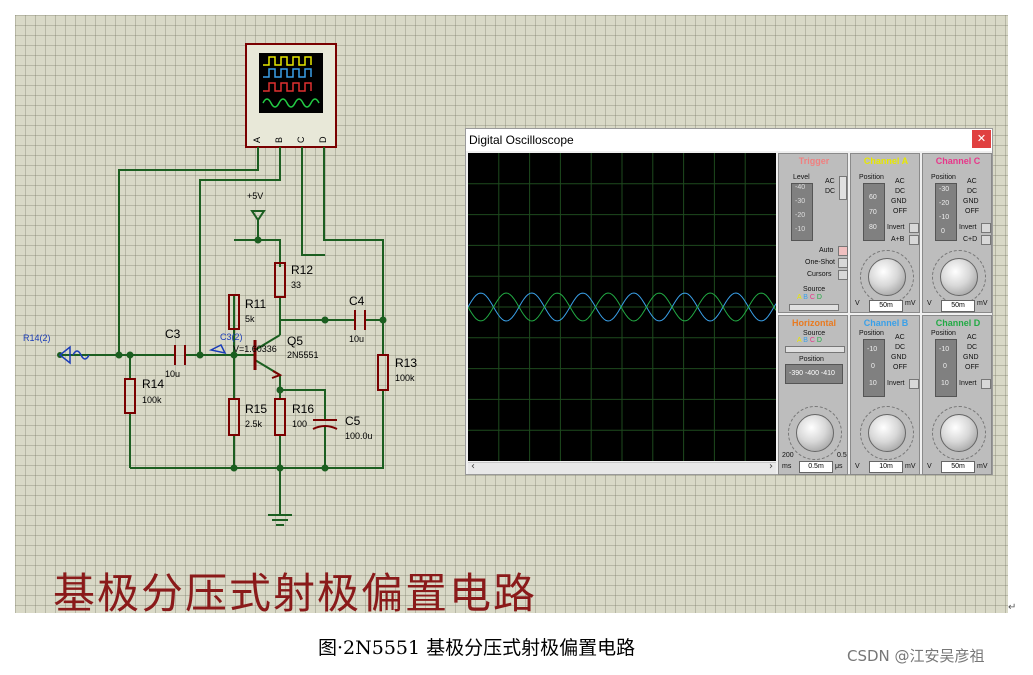  What do you see at coordinates (256, 206) in the screenshot?
I see `vcc-terminal: +5V` at bounding box center [256, 206].